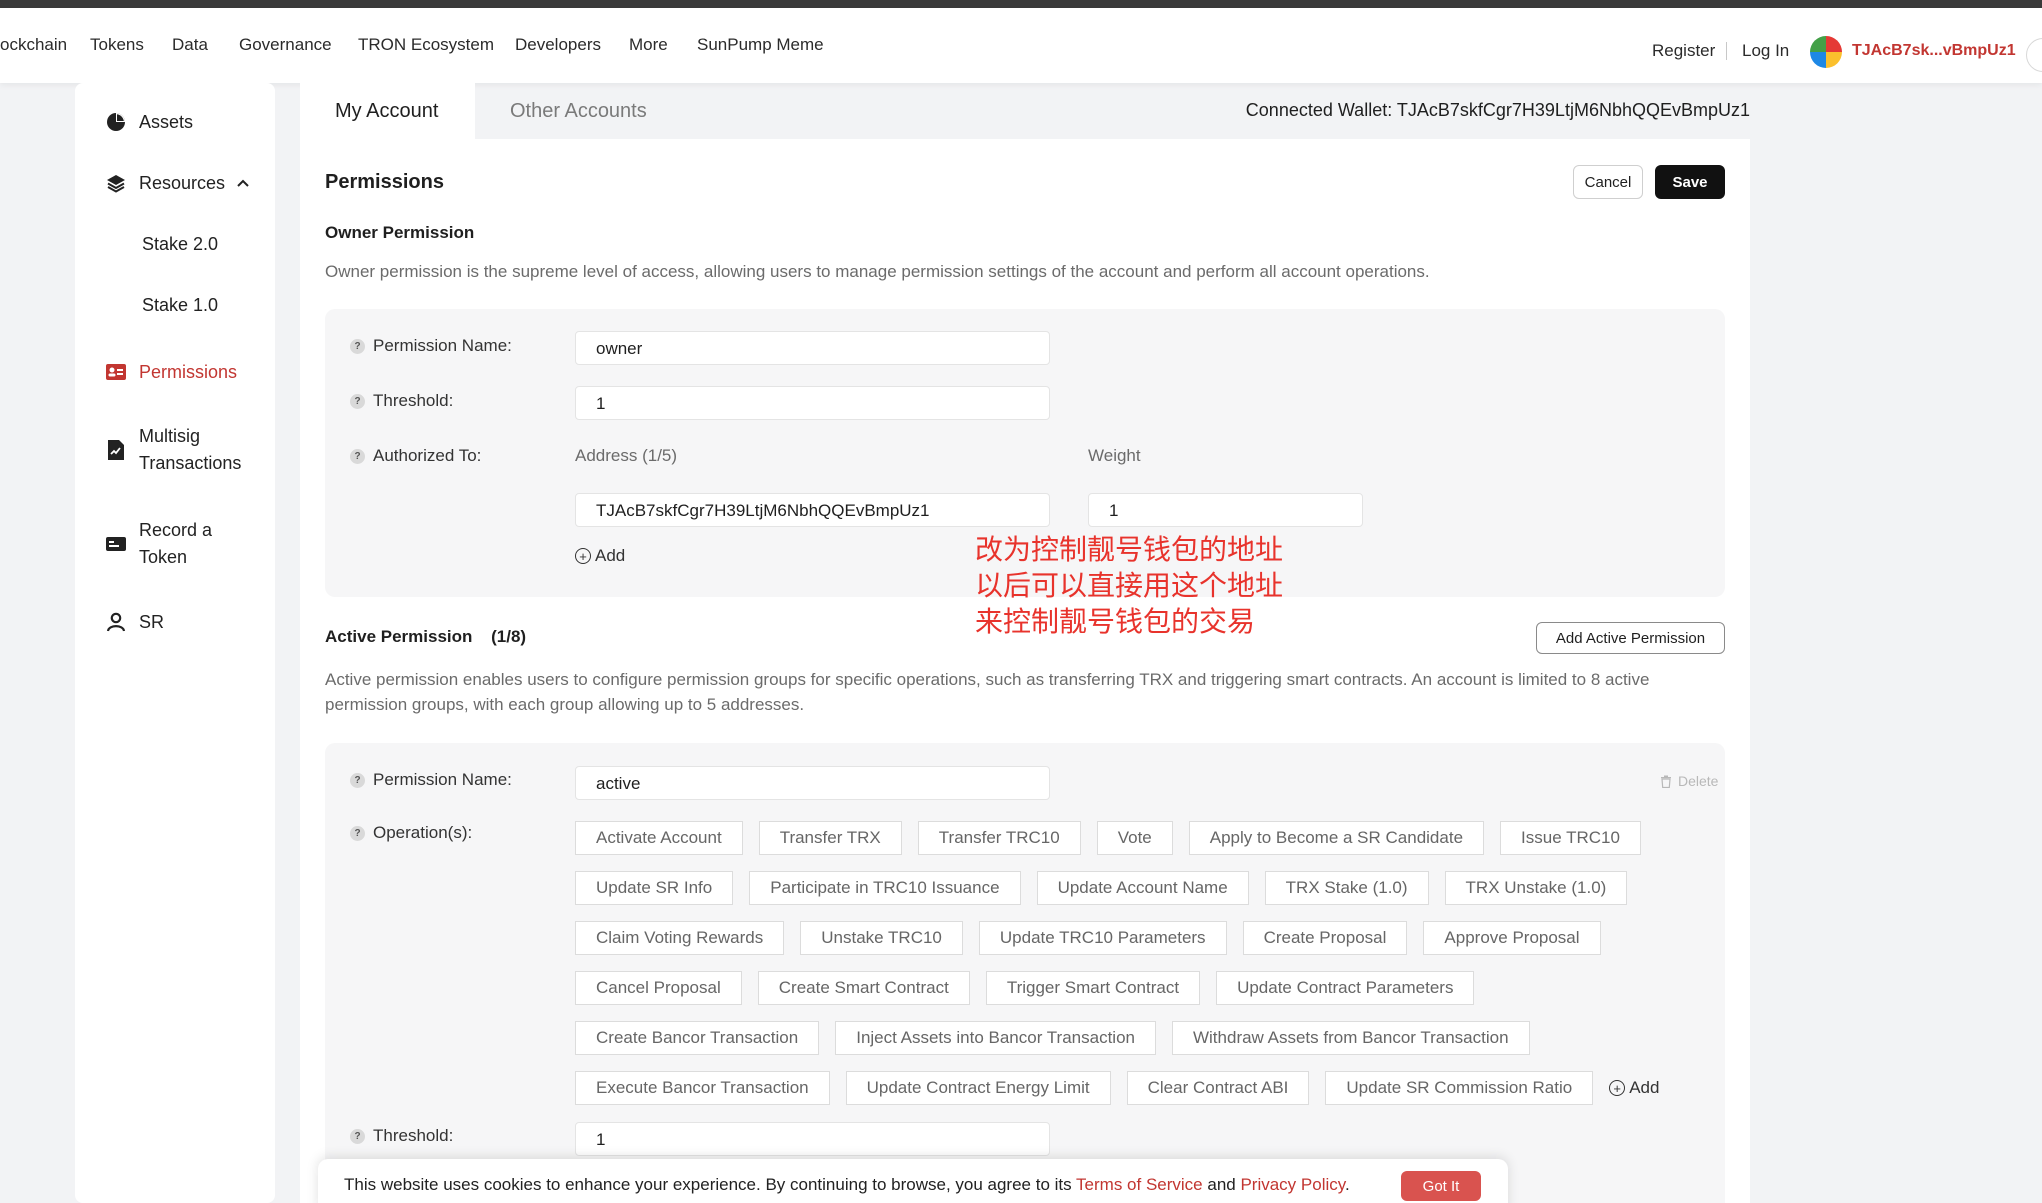 This screenshot has width=2042, height=1203. I want to click on tab-my-account: My Account, so click(387, 111).